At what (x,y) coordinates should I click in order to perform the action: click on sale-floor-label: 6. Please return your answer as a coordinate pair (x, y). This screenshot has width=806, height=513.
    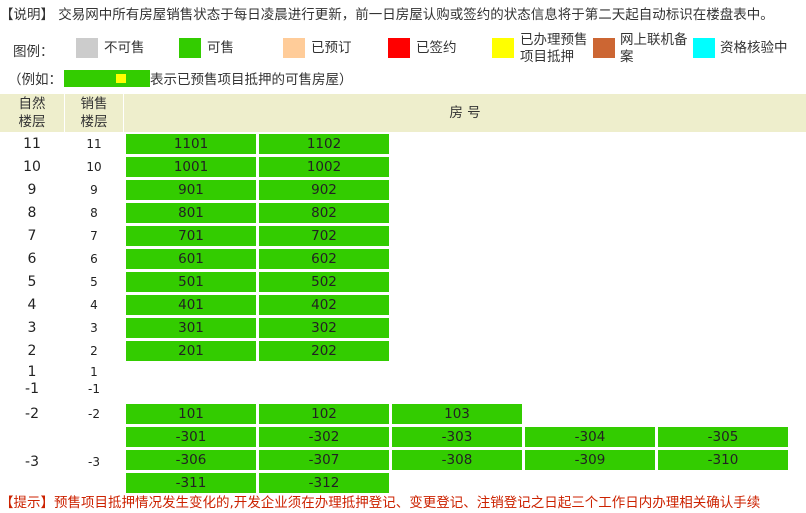
    Looking at the image, I should click on (94, 259).